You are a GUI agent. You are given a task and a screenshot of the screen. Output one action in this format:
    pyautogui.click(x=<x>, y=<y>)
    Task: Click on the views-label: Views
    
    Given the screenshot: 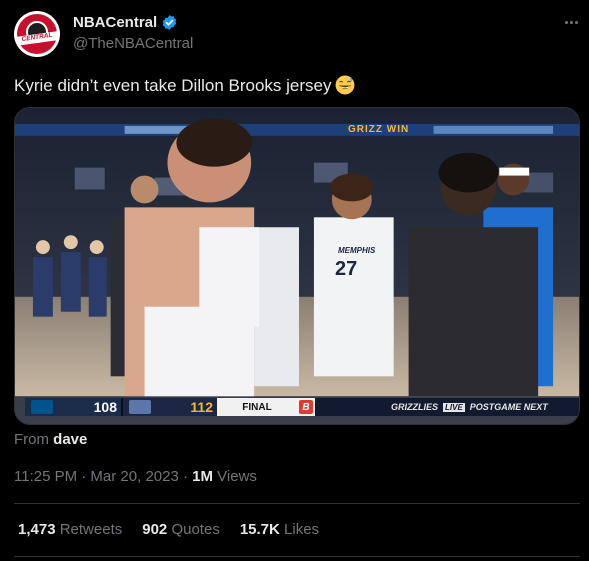 What is the action you would take?
    pyautogui.click(x=237, y=476)
    